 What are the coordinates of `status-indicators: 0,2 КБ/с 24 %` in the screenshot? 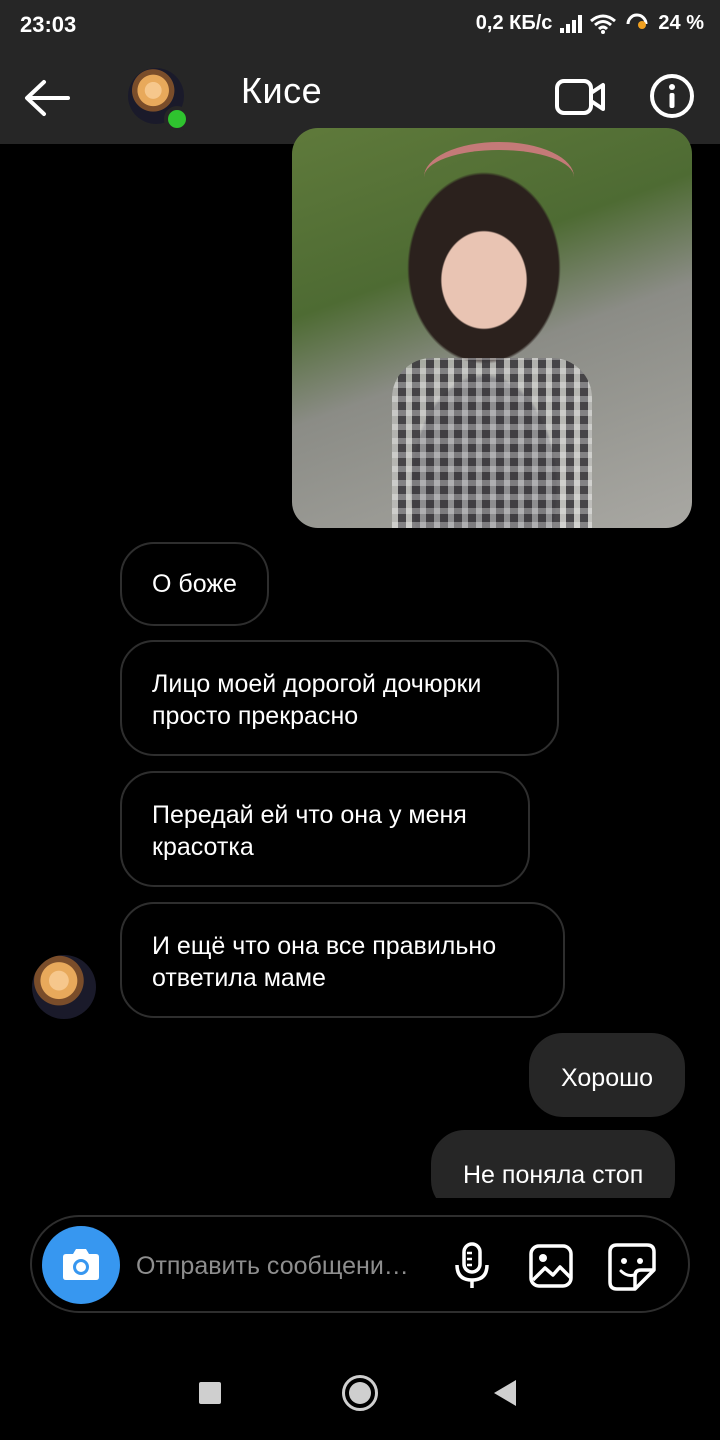 It's located at (590, 23).